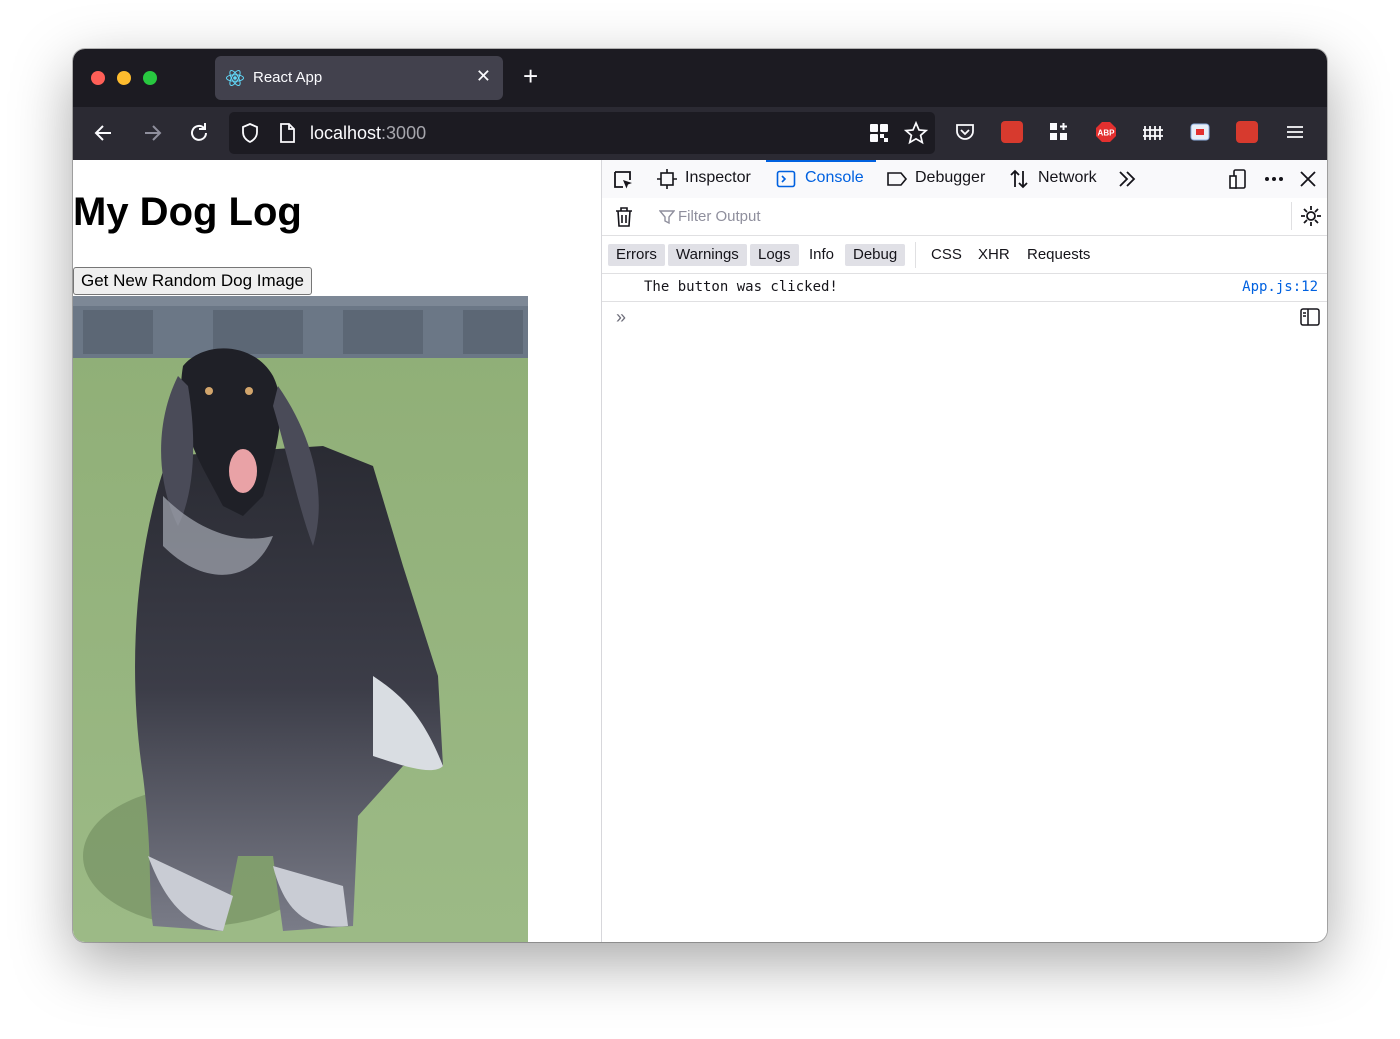 The width and height of the screenshot is (1400, 1039). Describe the element at coordinates (623, 180) in the screenshot. I see `element-picker-icon` at that location.